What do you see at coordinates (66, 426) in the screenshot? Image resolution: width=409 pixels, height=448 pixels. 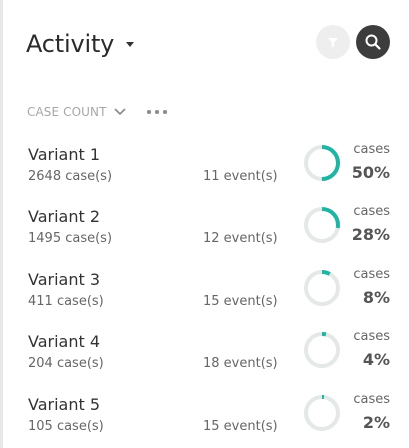 I see `variant-case-count: 105 case(s)` at bounding box center [66, 426].